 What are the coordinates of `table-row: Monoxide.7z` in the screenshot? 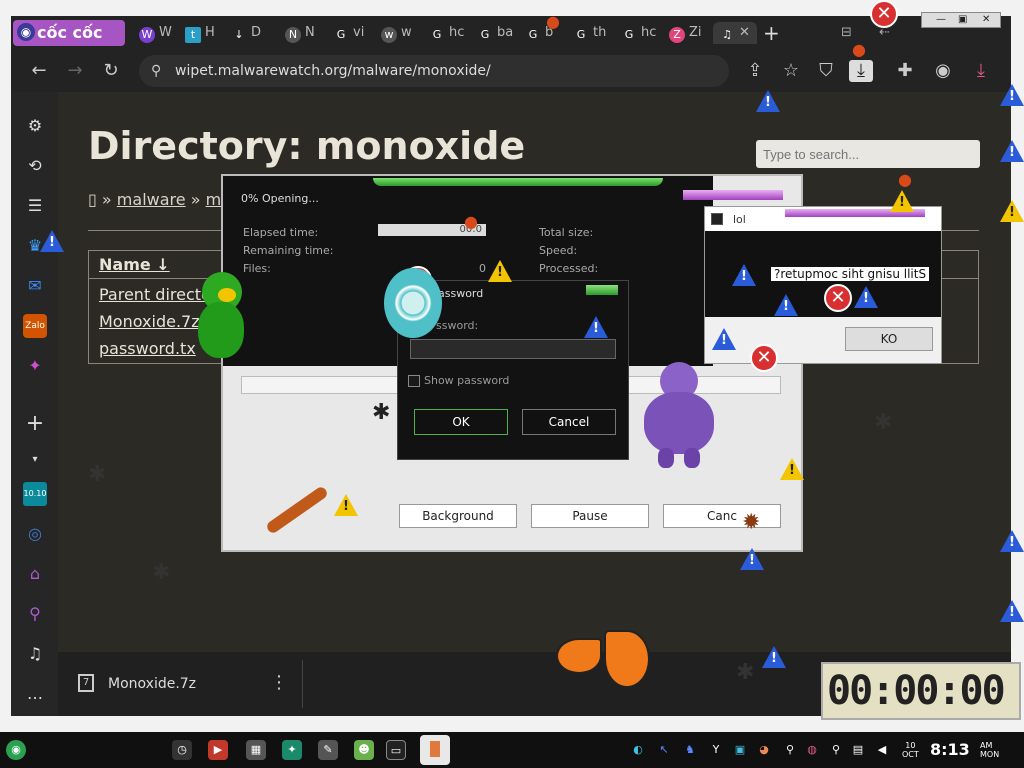 It's located at (149, 321).